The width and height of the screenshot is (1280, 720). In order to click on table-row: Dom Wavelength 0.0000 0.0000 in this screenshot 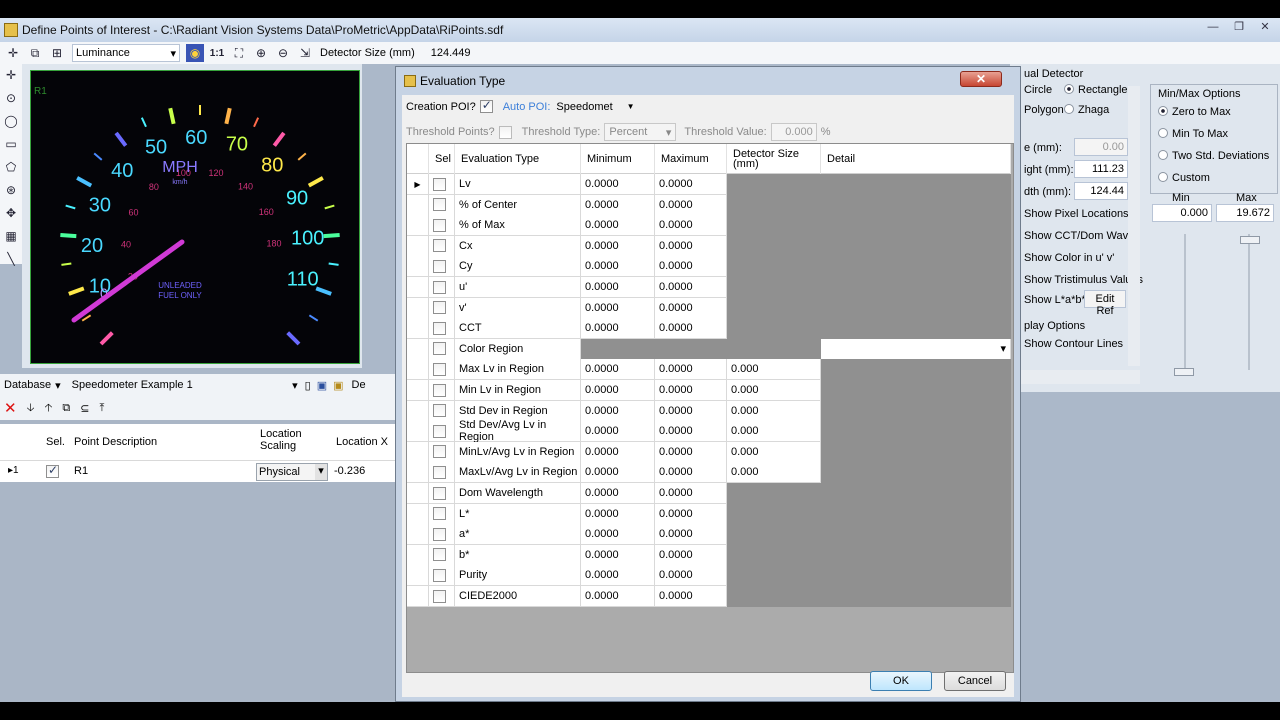, I will do `click(709, 493)`.